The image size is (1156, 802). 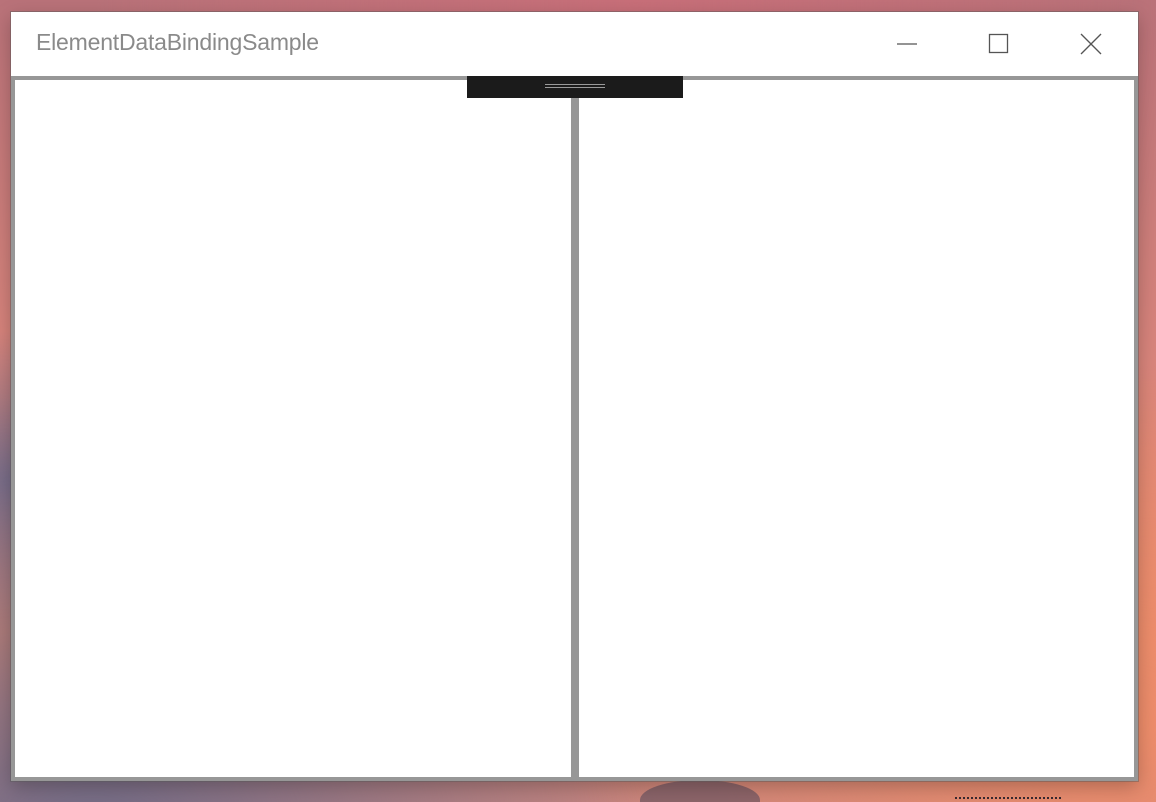 I want to click on minimize-button, so click(x=907, y=44).